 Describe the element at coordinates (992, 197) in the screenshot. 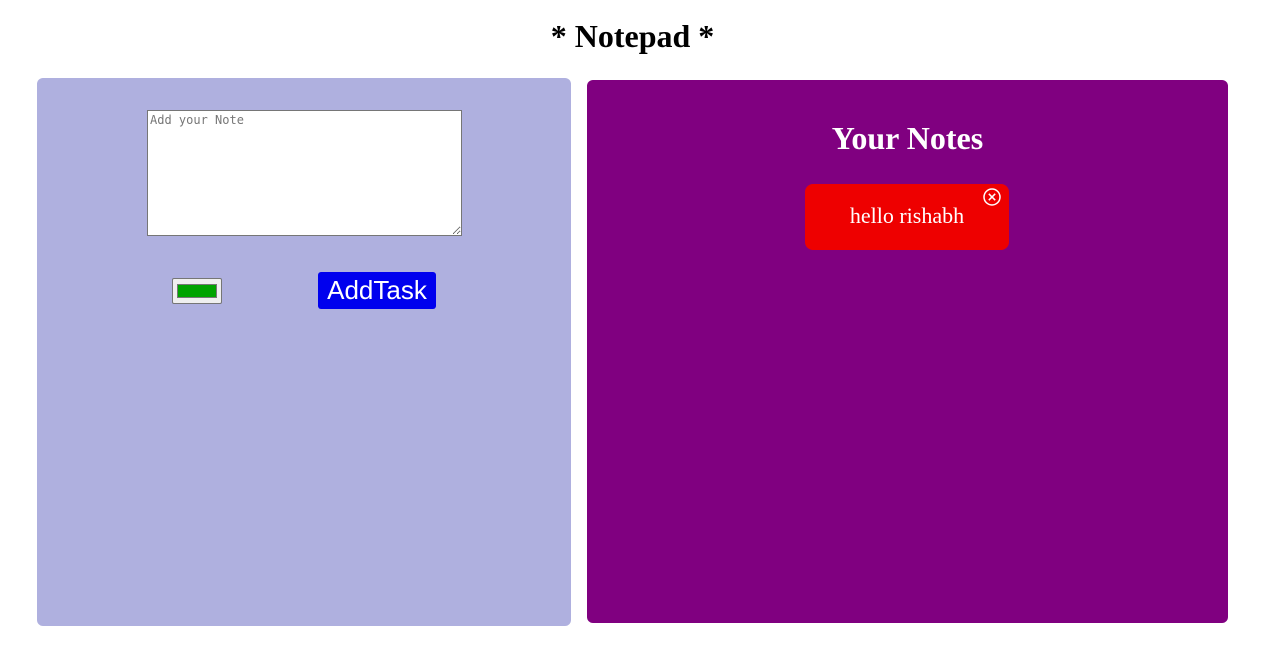

I see `circle-x-icon` at that location.